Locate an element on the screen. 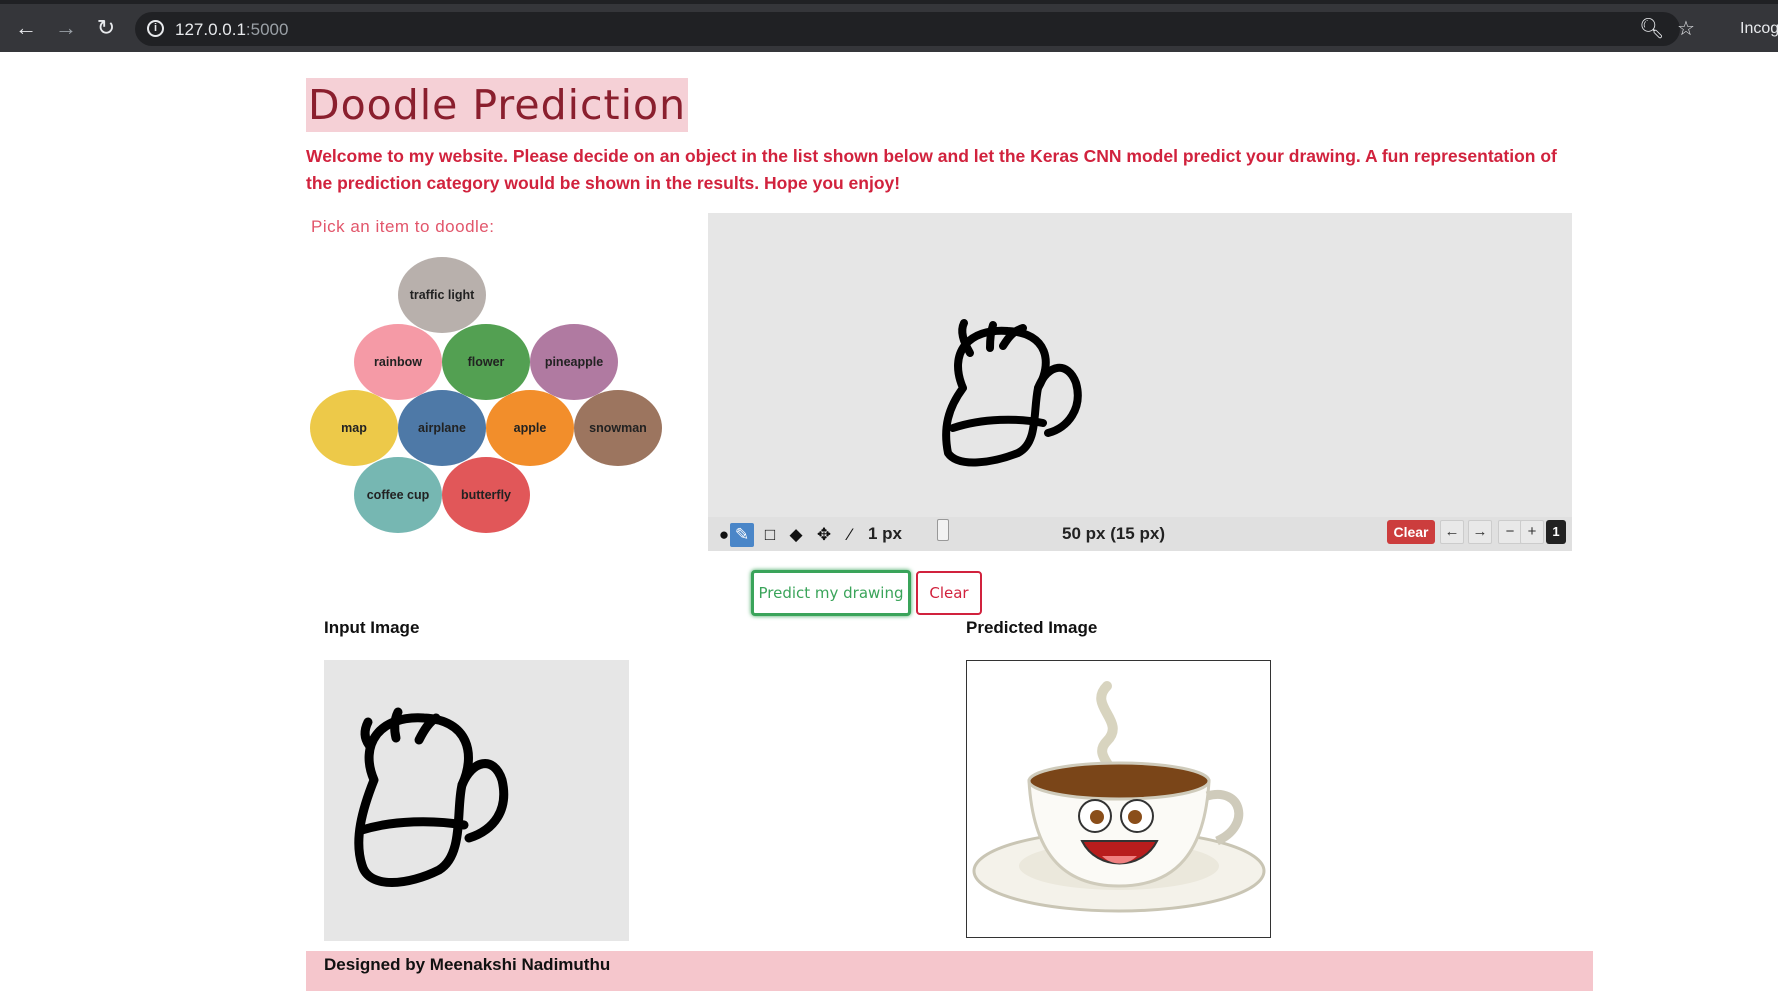  move-icon: ✥ is located at coordinates (824, 535).